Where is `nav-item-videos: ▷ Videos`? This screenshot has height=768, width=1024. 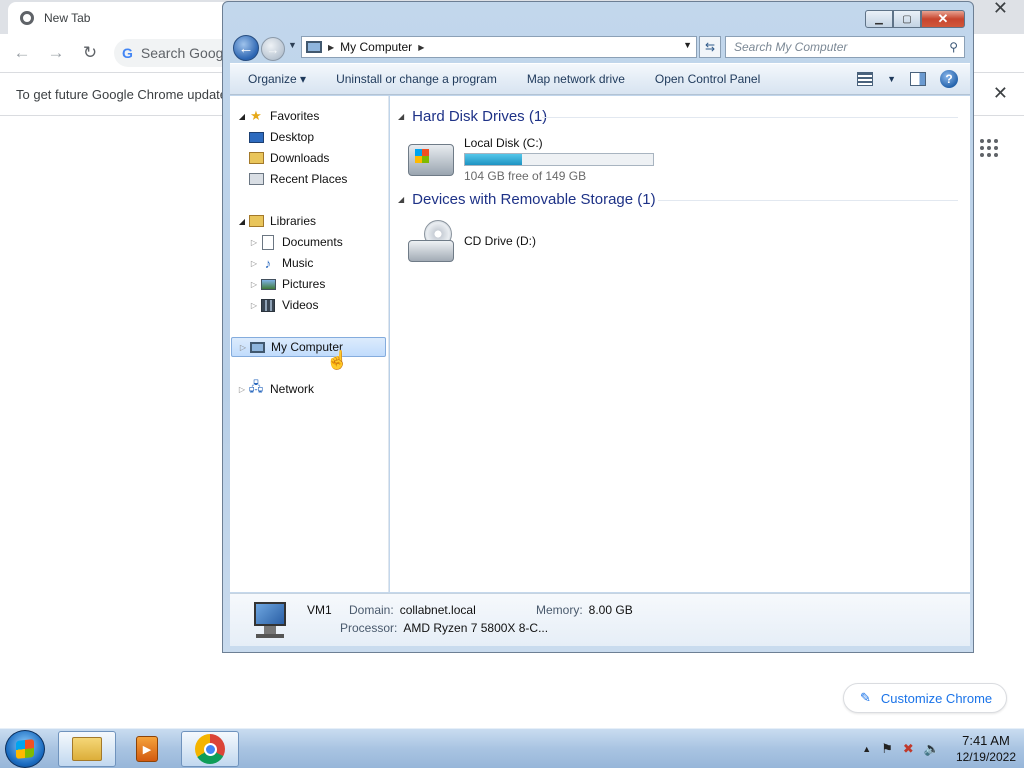 nav-item-videos: ▷ Videos is located at coordinates (283, 305).